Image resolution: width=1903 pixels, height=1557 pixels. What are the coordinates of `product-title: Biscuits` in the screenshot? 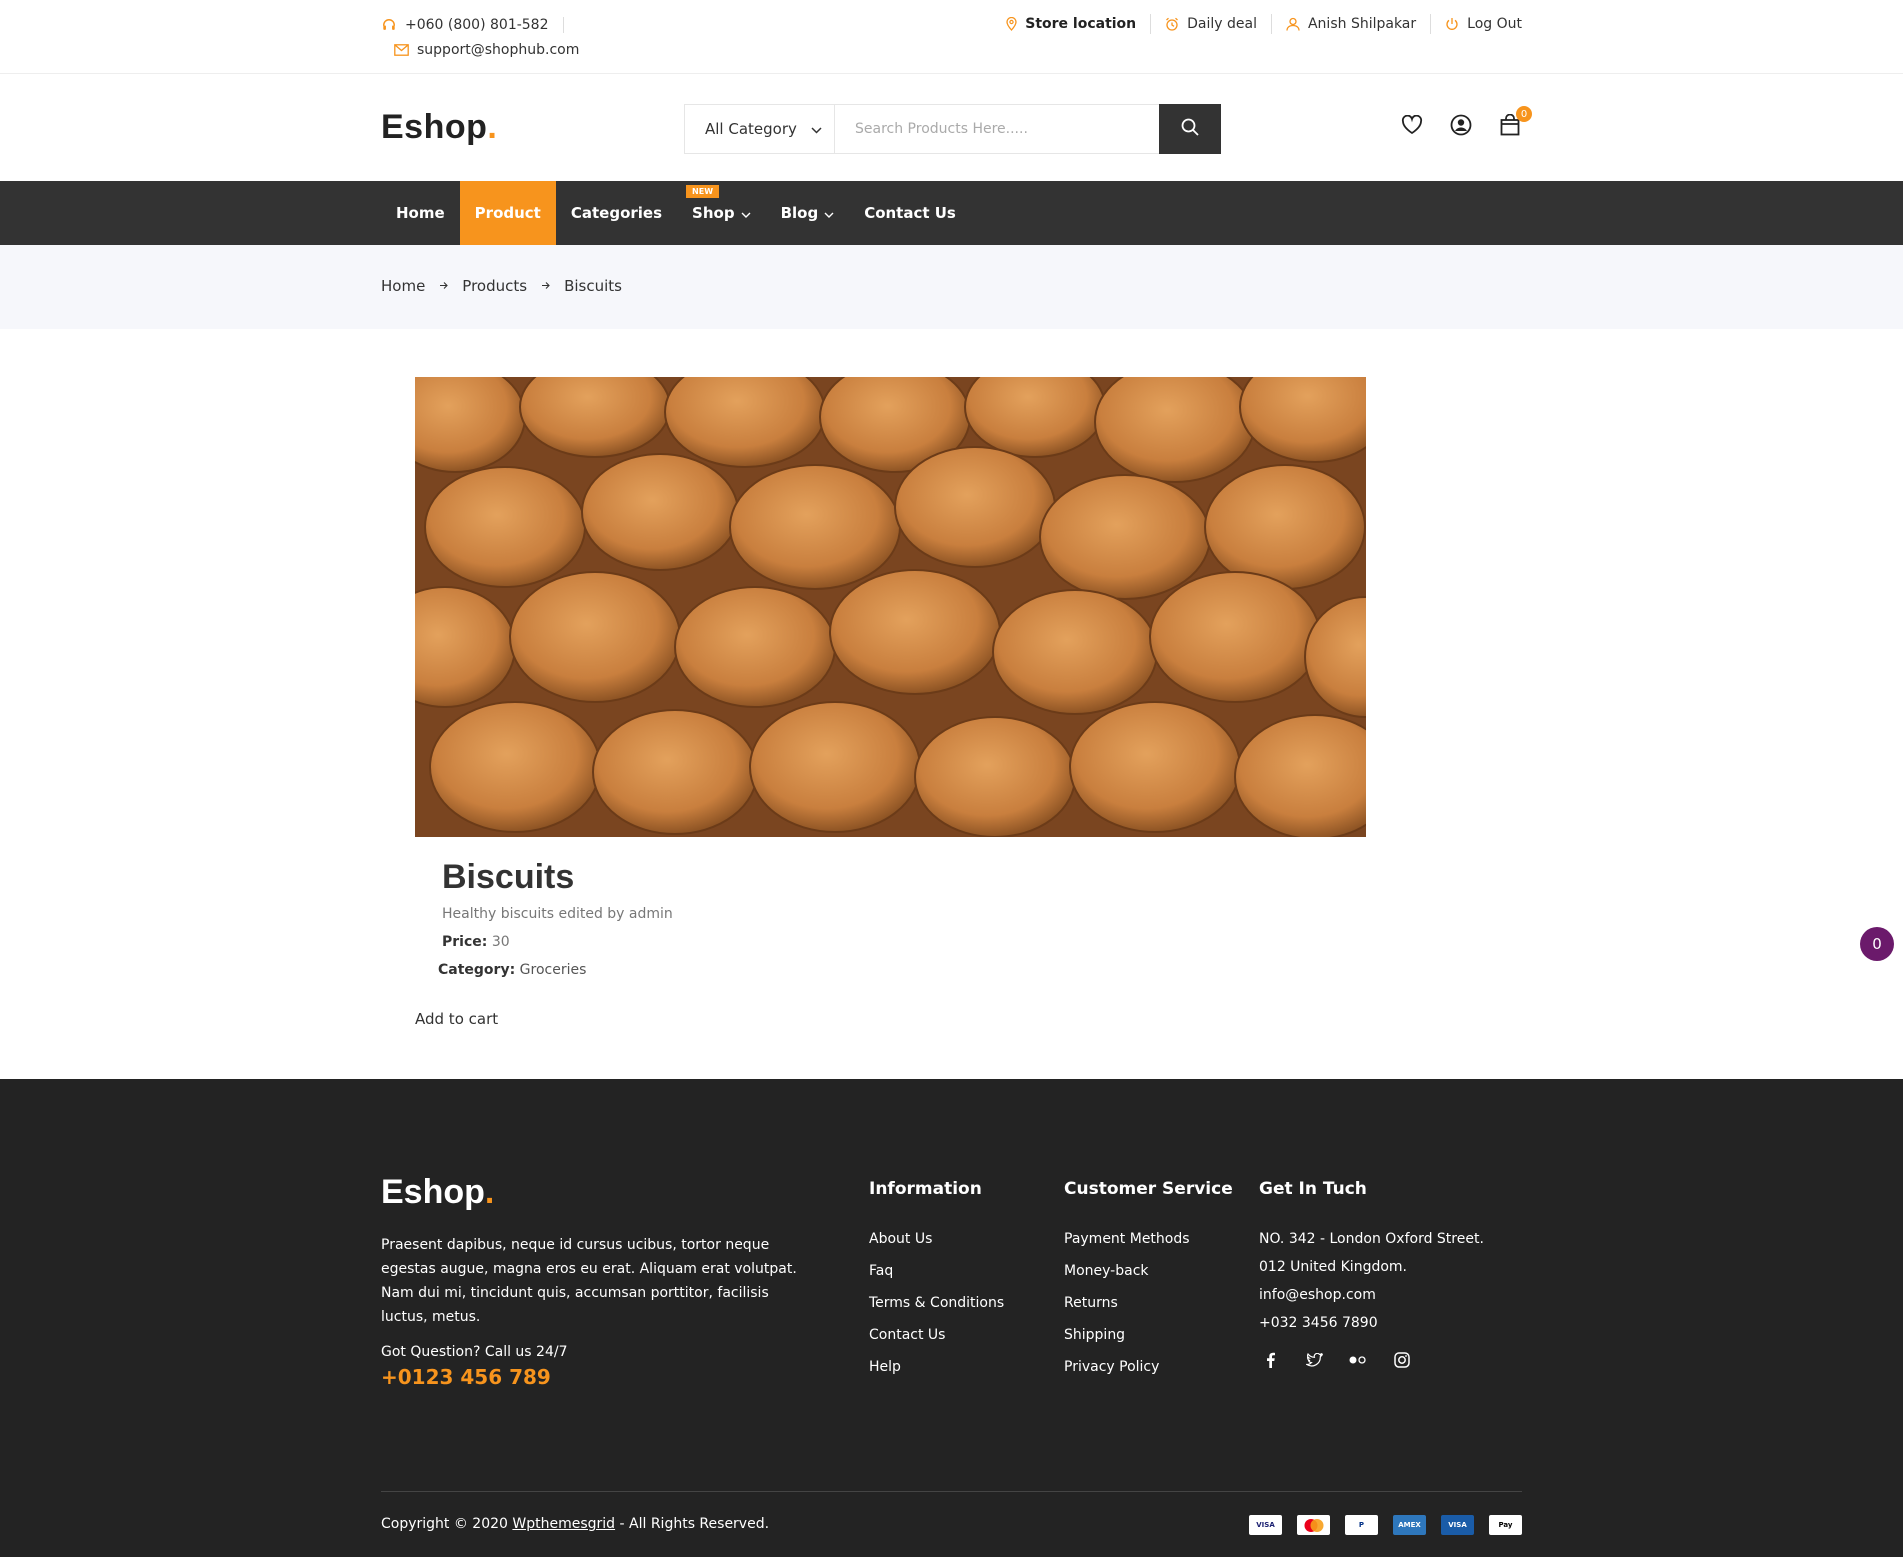 It's located at (508, 877).